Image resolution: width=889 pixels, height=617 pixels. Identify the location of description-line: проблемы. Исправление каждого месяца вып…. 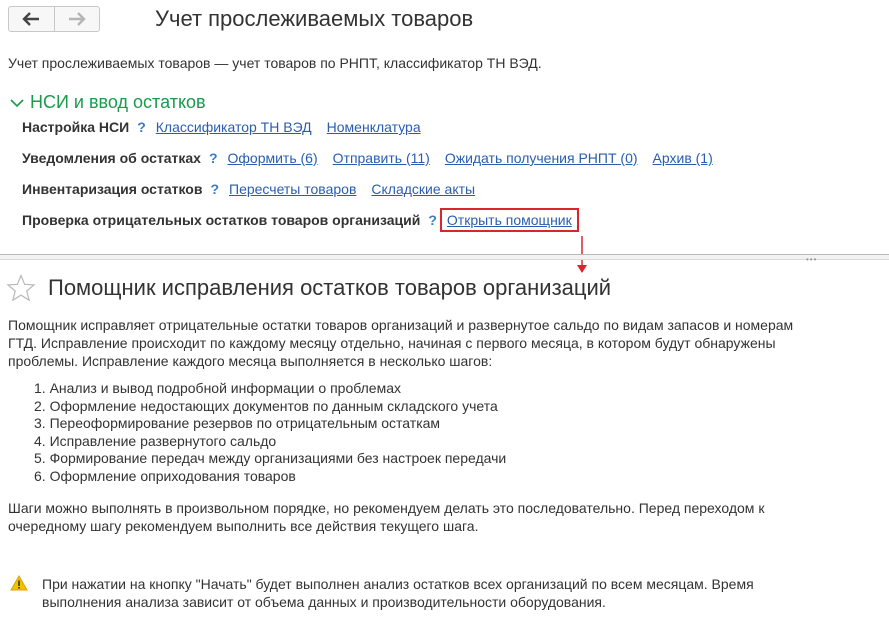
(250, 361).